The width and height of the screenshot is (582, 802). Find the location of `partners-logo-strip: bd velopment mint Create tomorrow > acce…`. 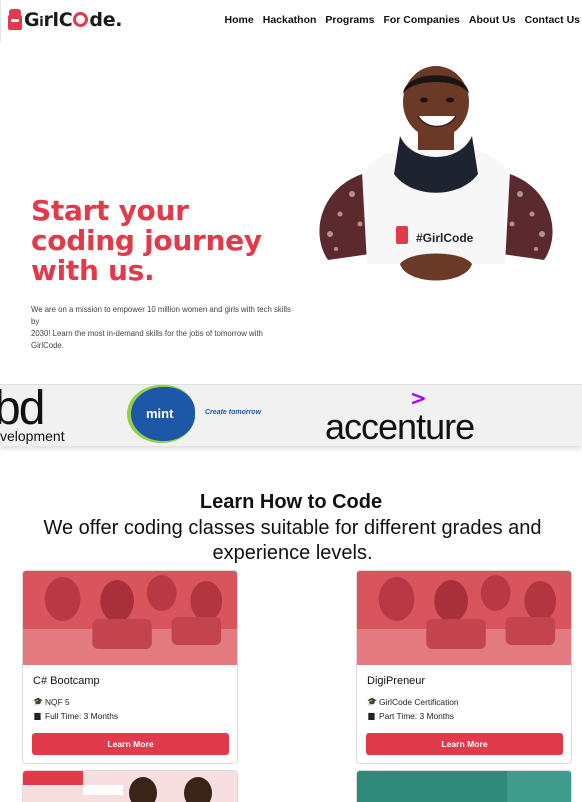

partners-logo-strip: bd velopment mint Create tomorrow > acce… is located at coordinates (291, 415).